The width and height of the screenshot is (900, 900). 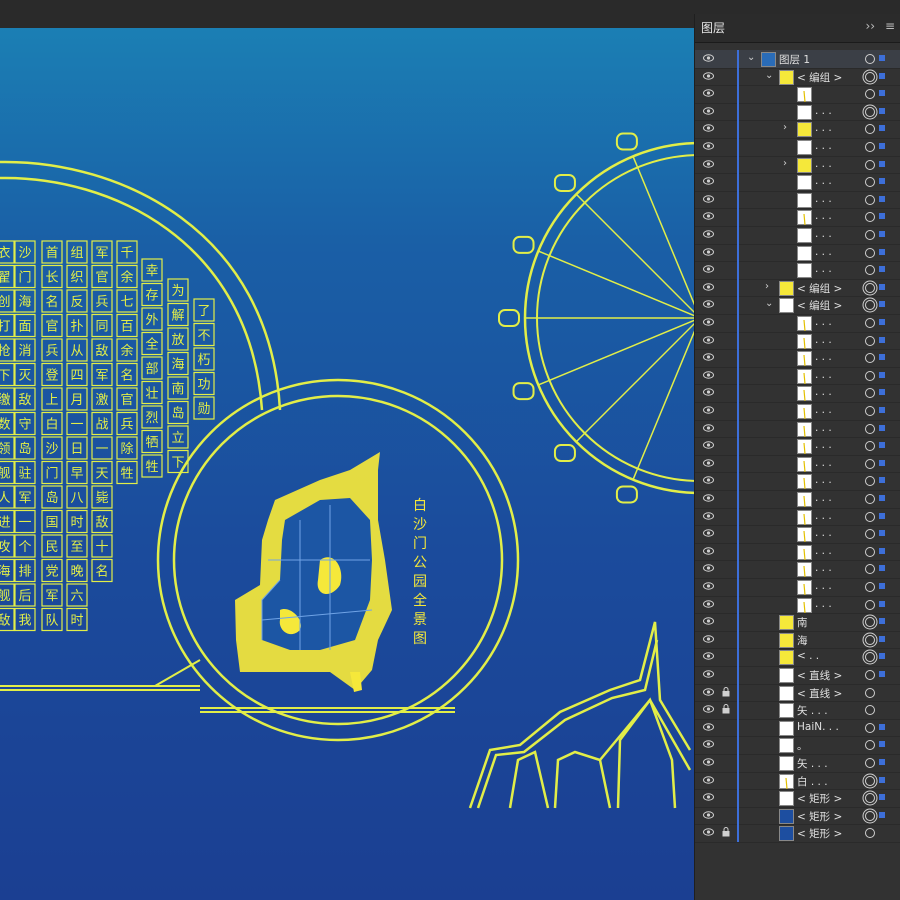 What do you see at coordinates (802, 745) in the screenshot?
I see `layer-label: 。` at bounding box center [802, 745].